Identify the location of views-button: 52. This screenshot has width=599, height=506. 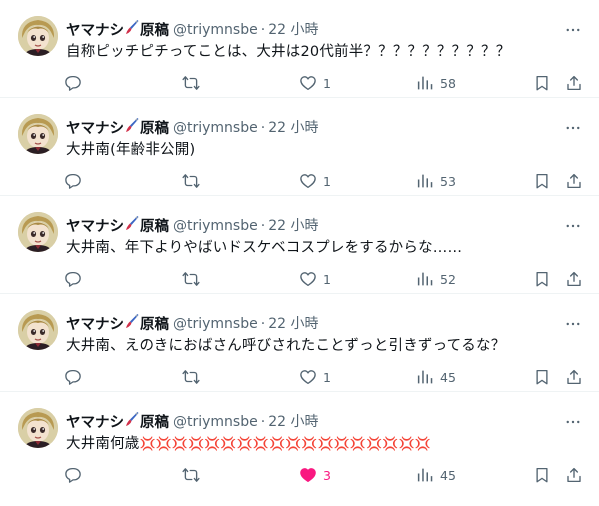
(436, 279).